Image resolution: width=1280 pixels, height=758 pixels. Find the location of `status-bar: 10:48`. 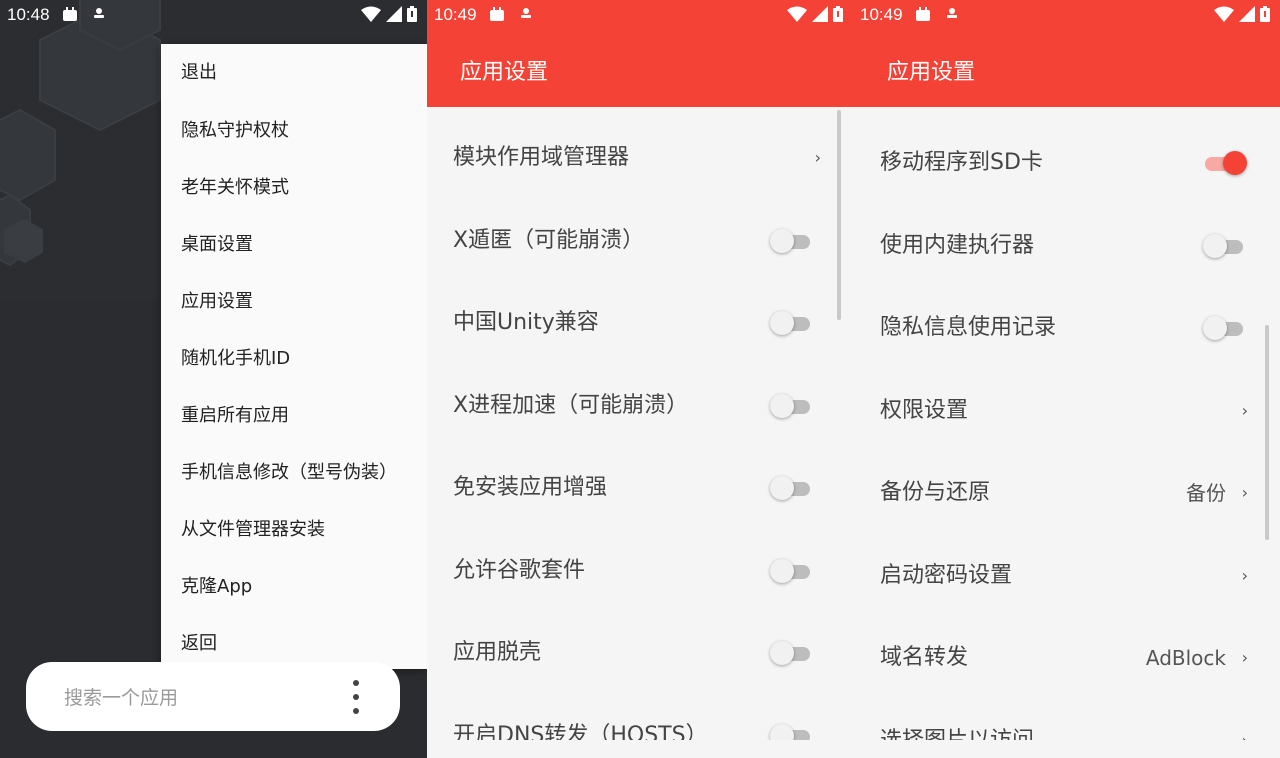

status-bar: 10:48 is located at coordinates (213, 15).